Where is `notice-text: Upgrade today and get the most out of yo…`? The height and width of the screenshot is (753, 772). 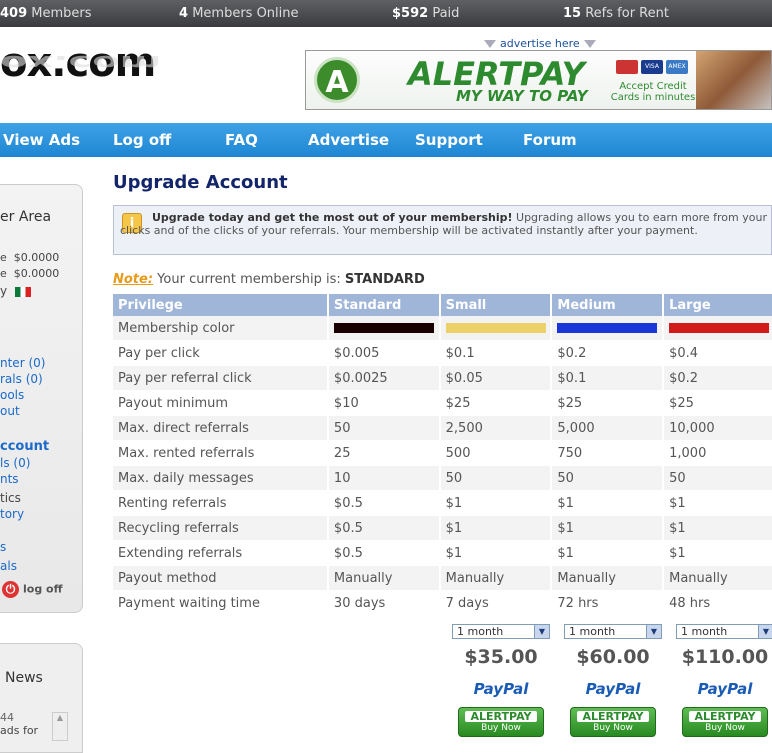
notice-text: Upgrade today and get the most out of yo… is located at coordinates (444, 224).